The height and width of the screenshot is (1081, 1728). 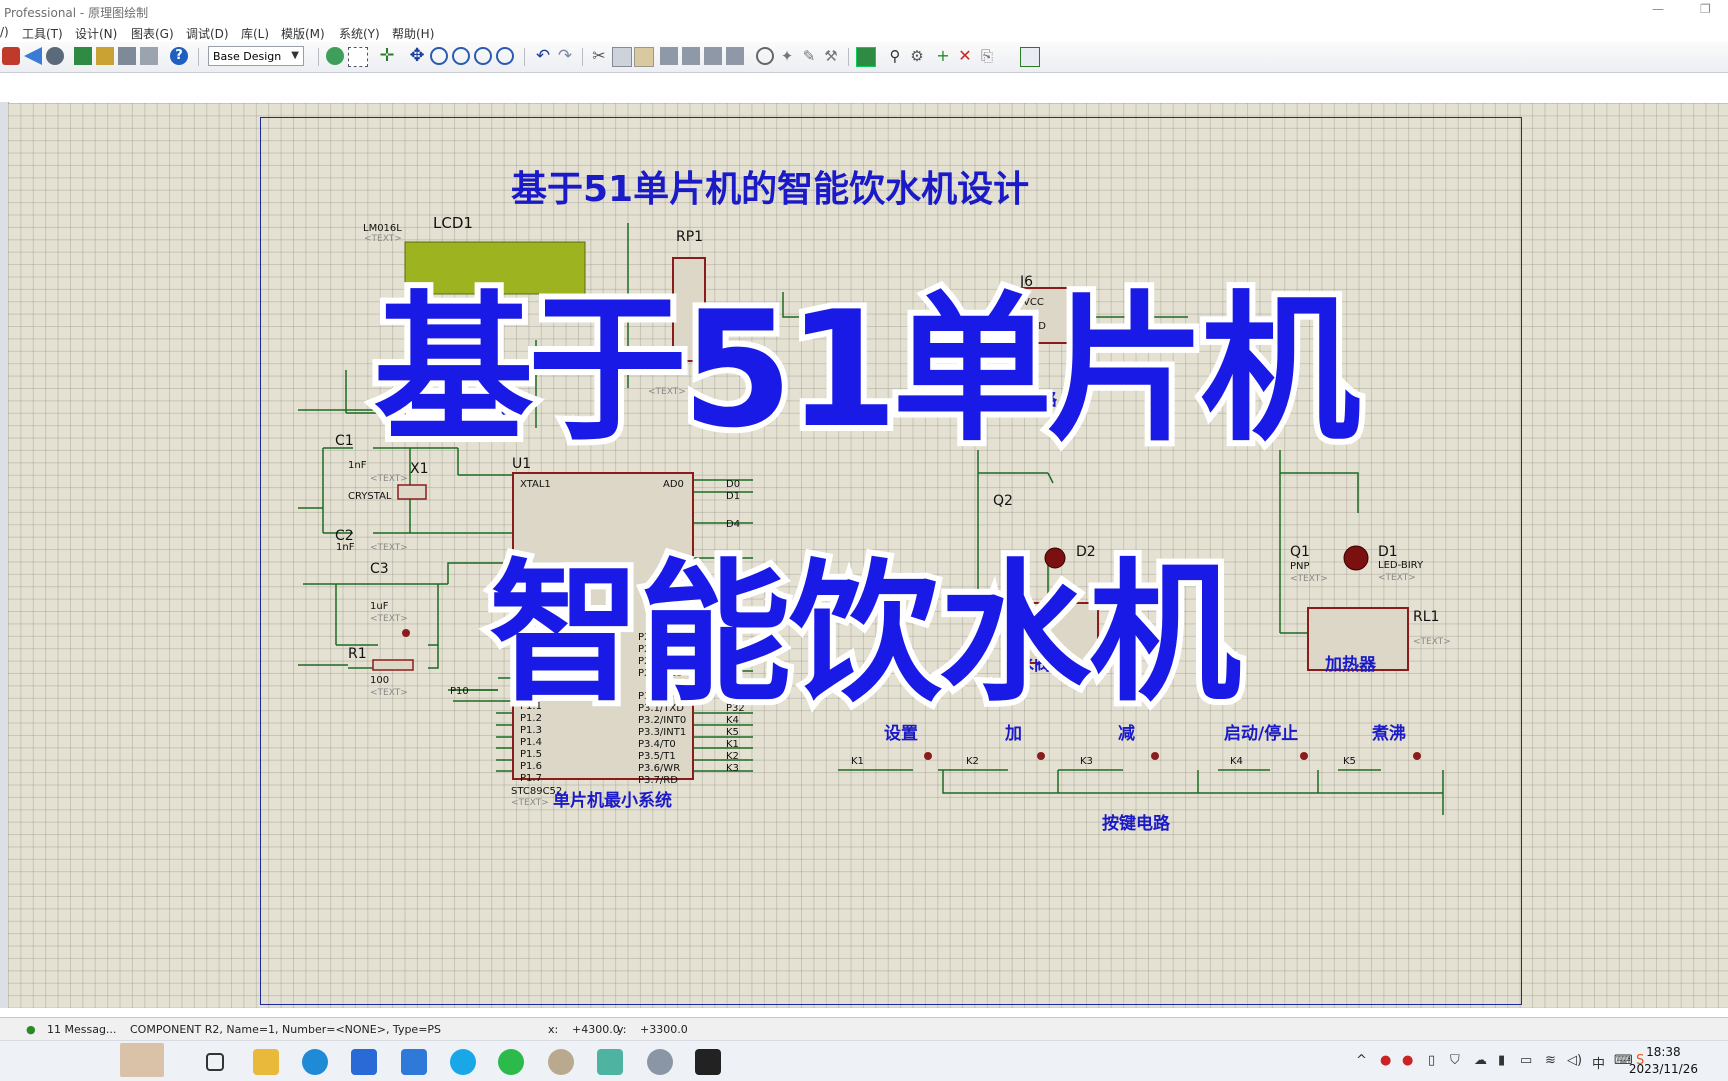 I want to click on schematic-title: 基于51单片机的智能饮水机设计, so click(x=770, y=189).